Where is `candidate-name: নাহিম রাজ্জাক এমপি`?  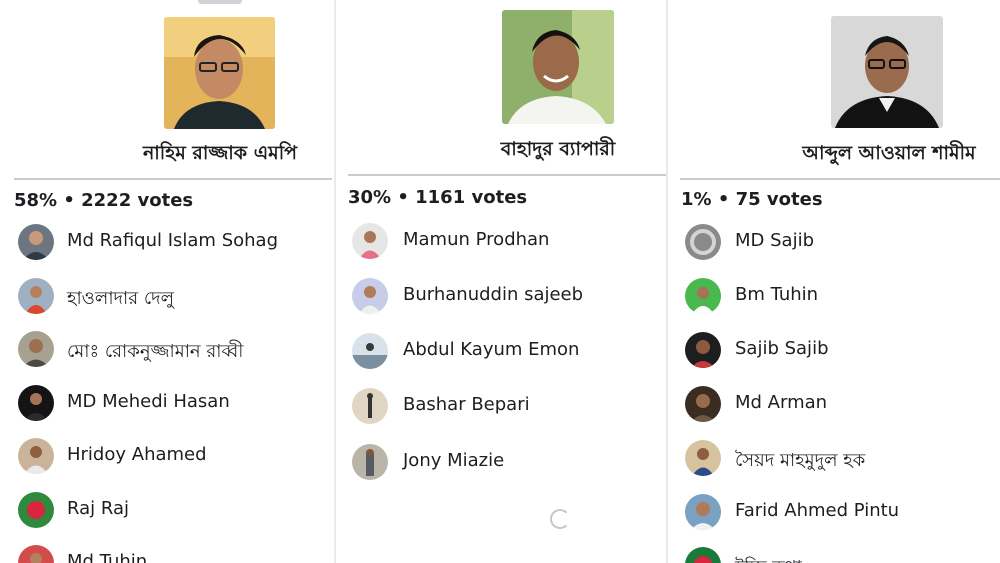
candidate-name: নাহিম রাজ্জাক এমপি is located at coordinates (220, 153).